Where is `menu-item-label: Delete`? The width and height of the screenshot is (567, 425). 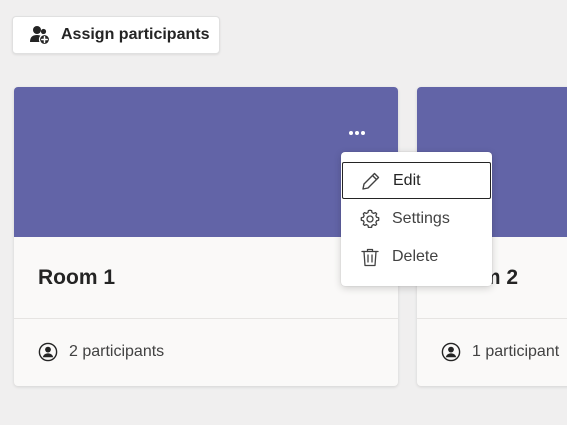
menu-item-label: Delete is located at coordinates (415, 256).